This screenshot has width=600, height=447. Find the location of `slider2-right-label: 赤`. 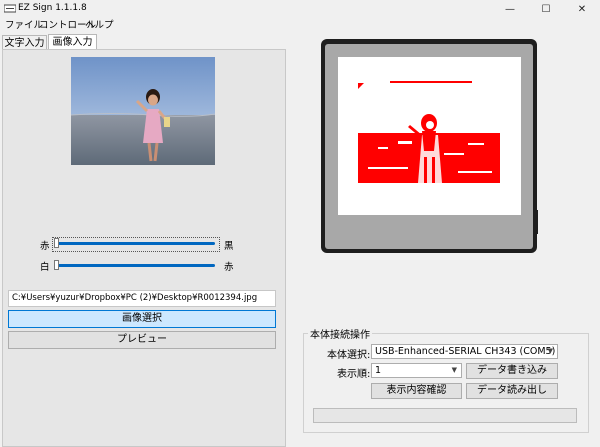

slider2-right-label: 赤 is located at coordinates (229, 267).